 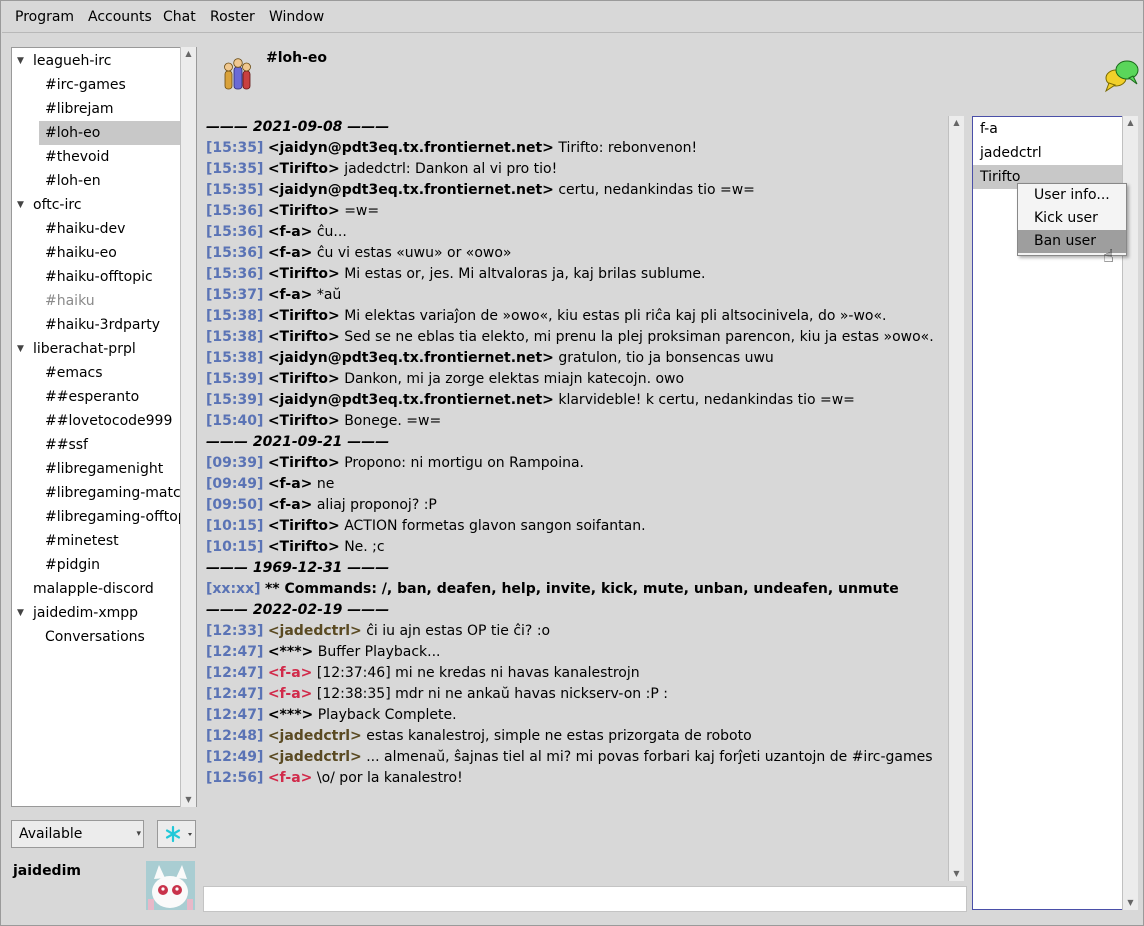 I want to click on tree-room: #libregaming-offtopic, so click(x=117, y=517).